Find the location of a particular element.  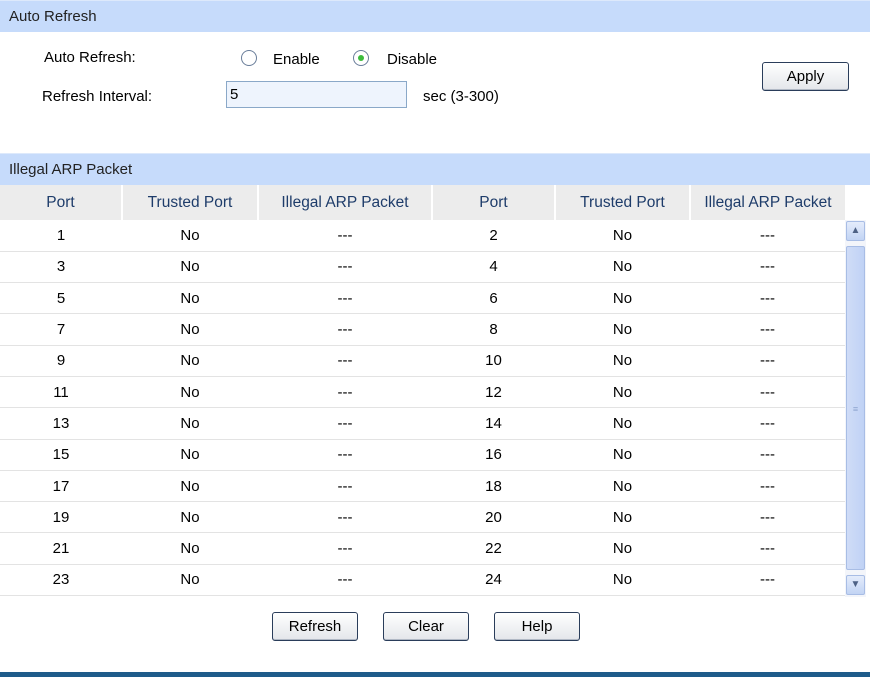

table-row: 23 No --- 24 No --- is located at coordinates (422, 580).